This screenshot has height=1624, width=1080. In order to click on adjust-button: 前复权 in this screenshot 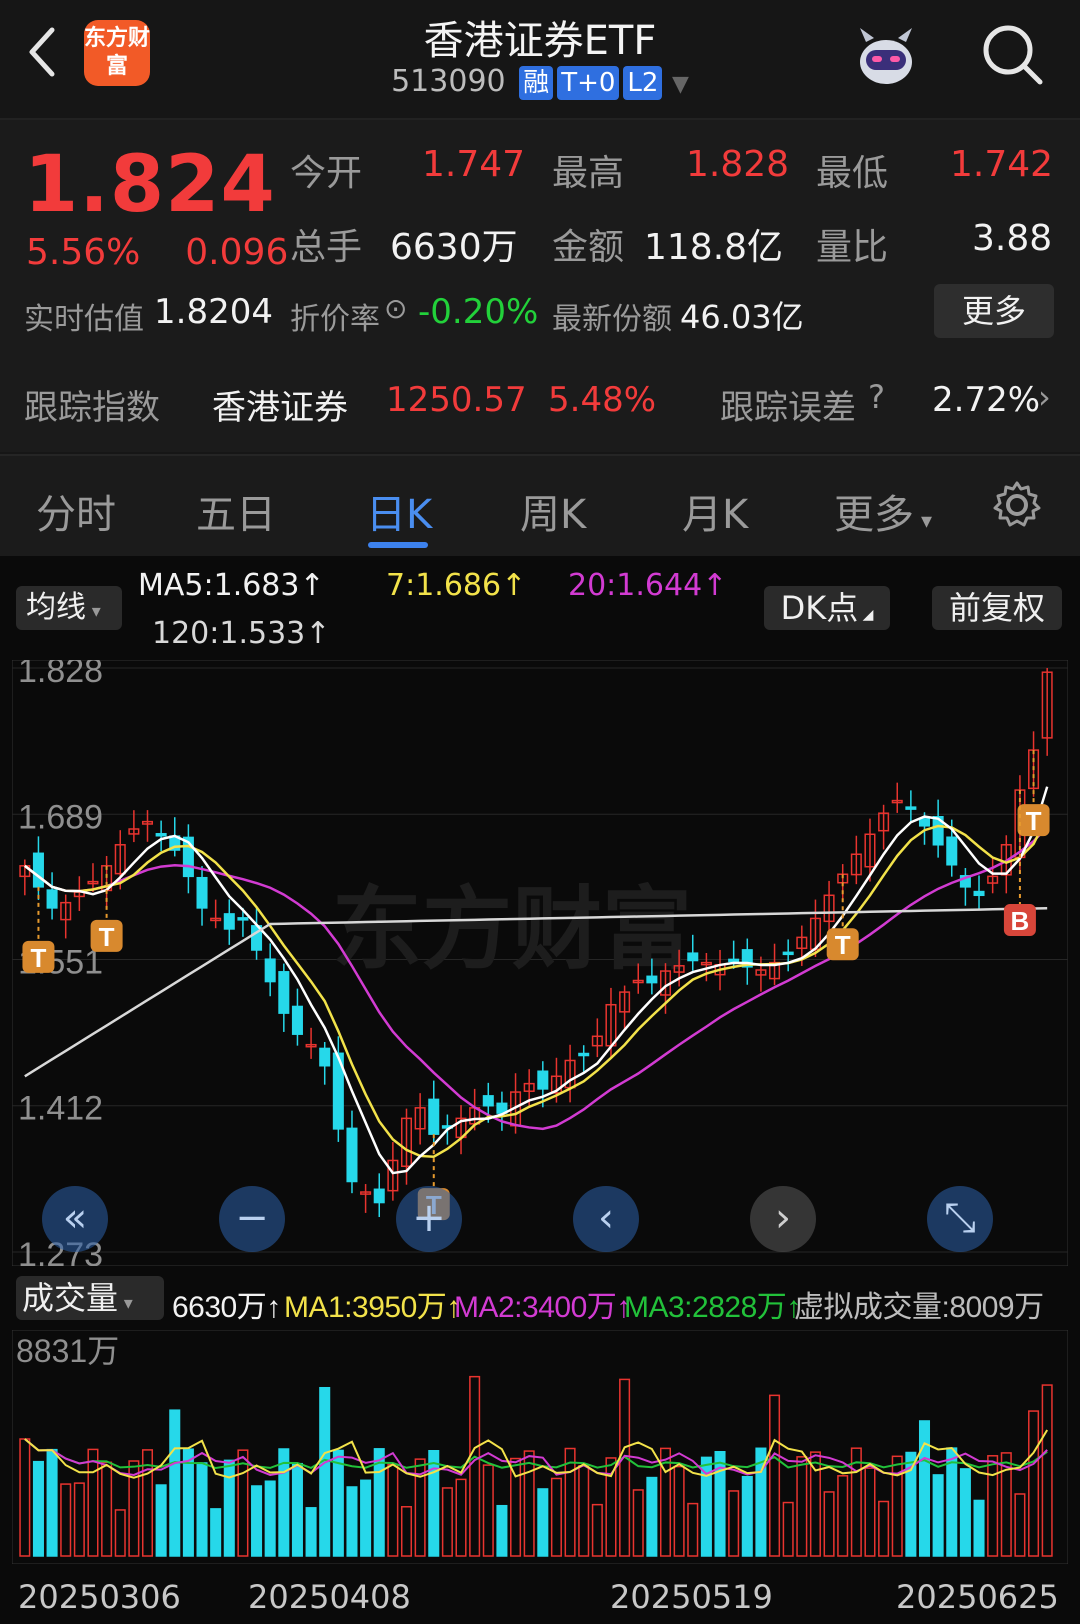, I will do `click(997, 608)`.